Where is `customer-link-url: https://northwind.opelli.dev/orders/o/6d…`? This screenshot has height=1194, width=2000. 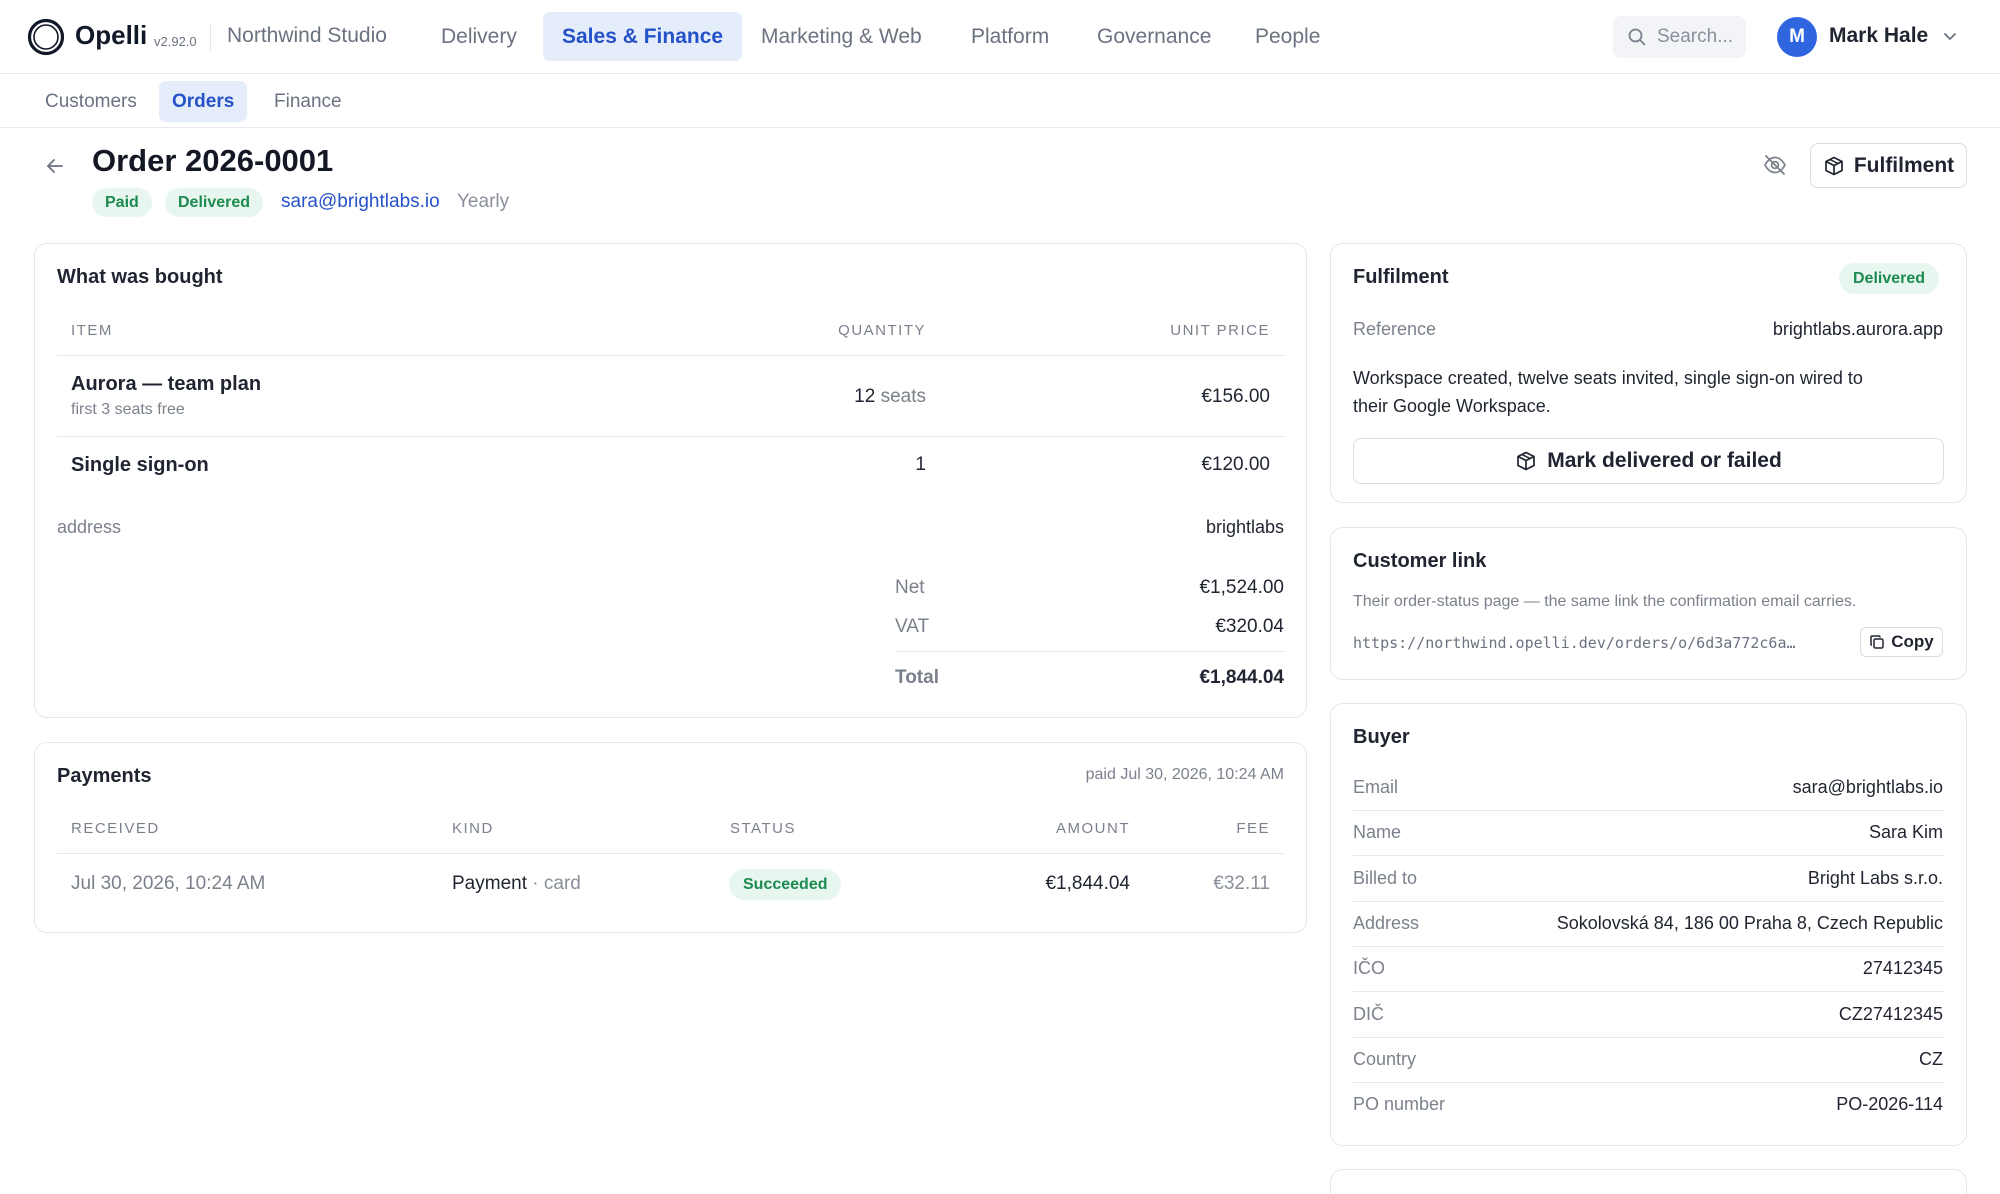 customer-link-url: https://northwind.opelli.dev/orders/o/6d… is located at coordinates (1600, 643).